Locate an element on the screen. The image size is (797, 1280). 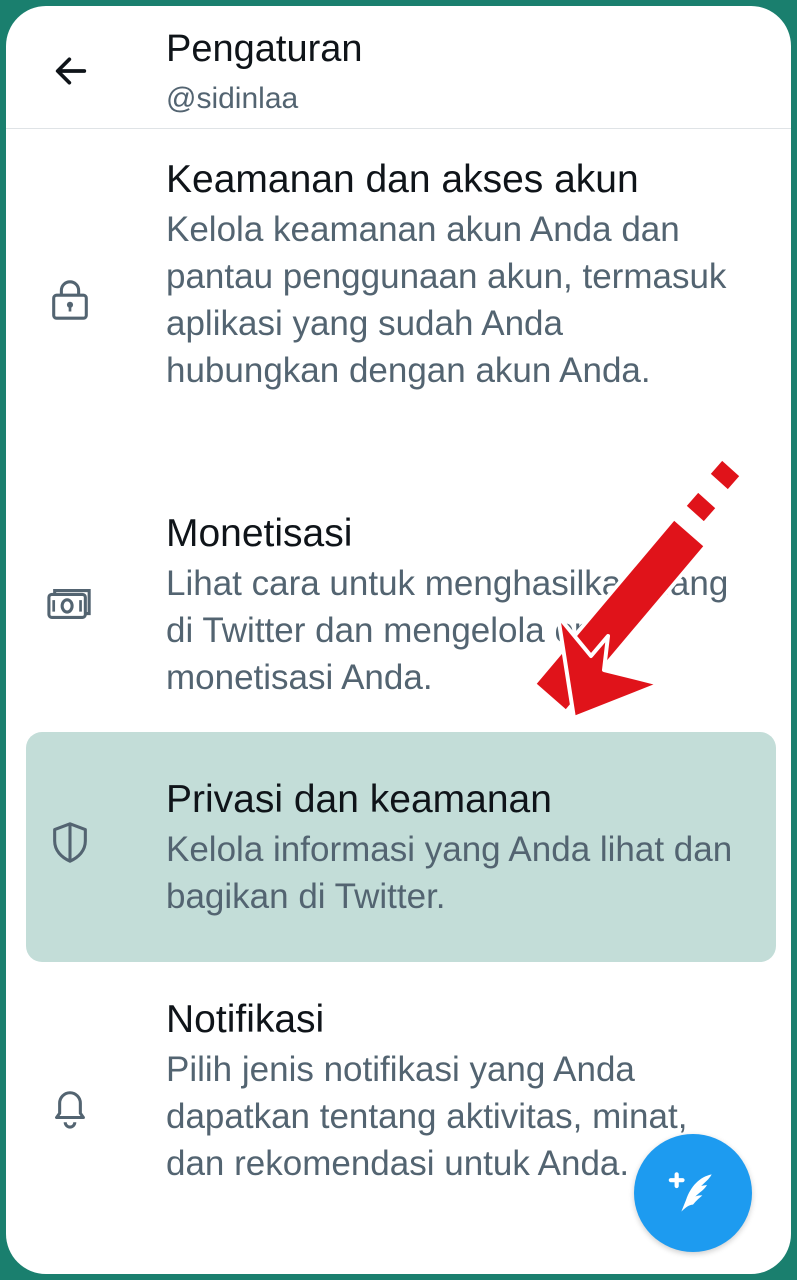
compose-tweet-button is located at coordinates (693, 1193).